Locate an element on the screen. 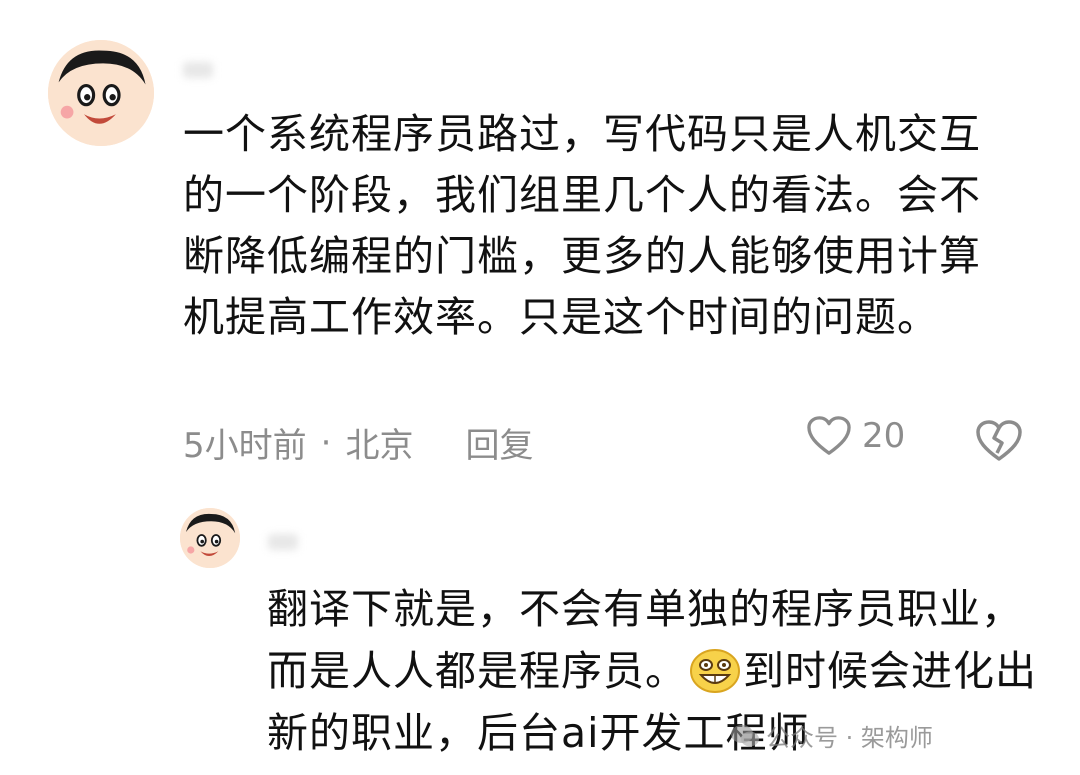 The height and width of the screenshot is (775, 1080). comment-meta: 5小时前 · 北京 回复 is located at coordinates (358, 442).